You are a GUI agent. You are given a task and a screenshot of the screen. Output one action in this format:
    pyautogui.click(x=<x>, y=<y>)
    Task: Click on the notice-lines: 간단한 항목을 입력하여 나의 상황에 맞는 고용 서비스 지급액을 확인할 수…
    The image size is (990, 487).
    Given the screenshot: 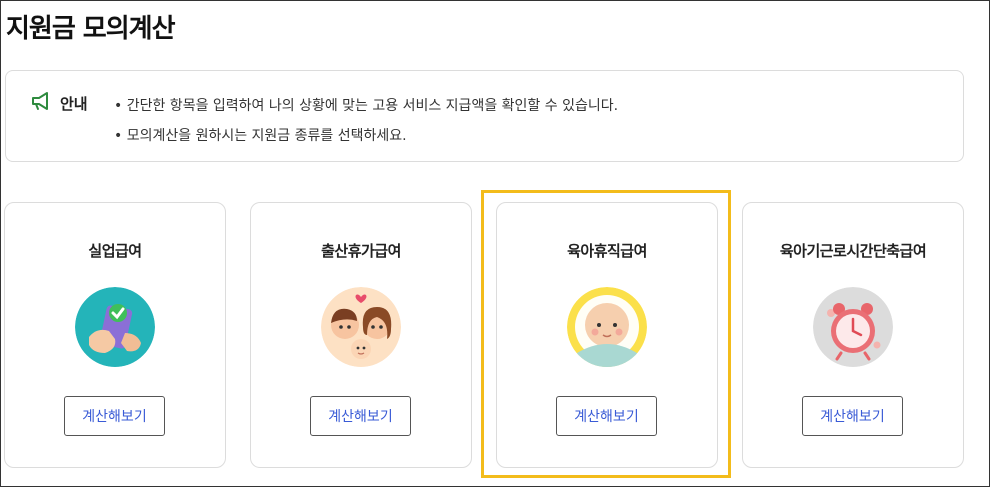 What is the action you would take?
    pyautogui.click(x=366, y=121)
    